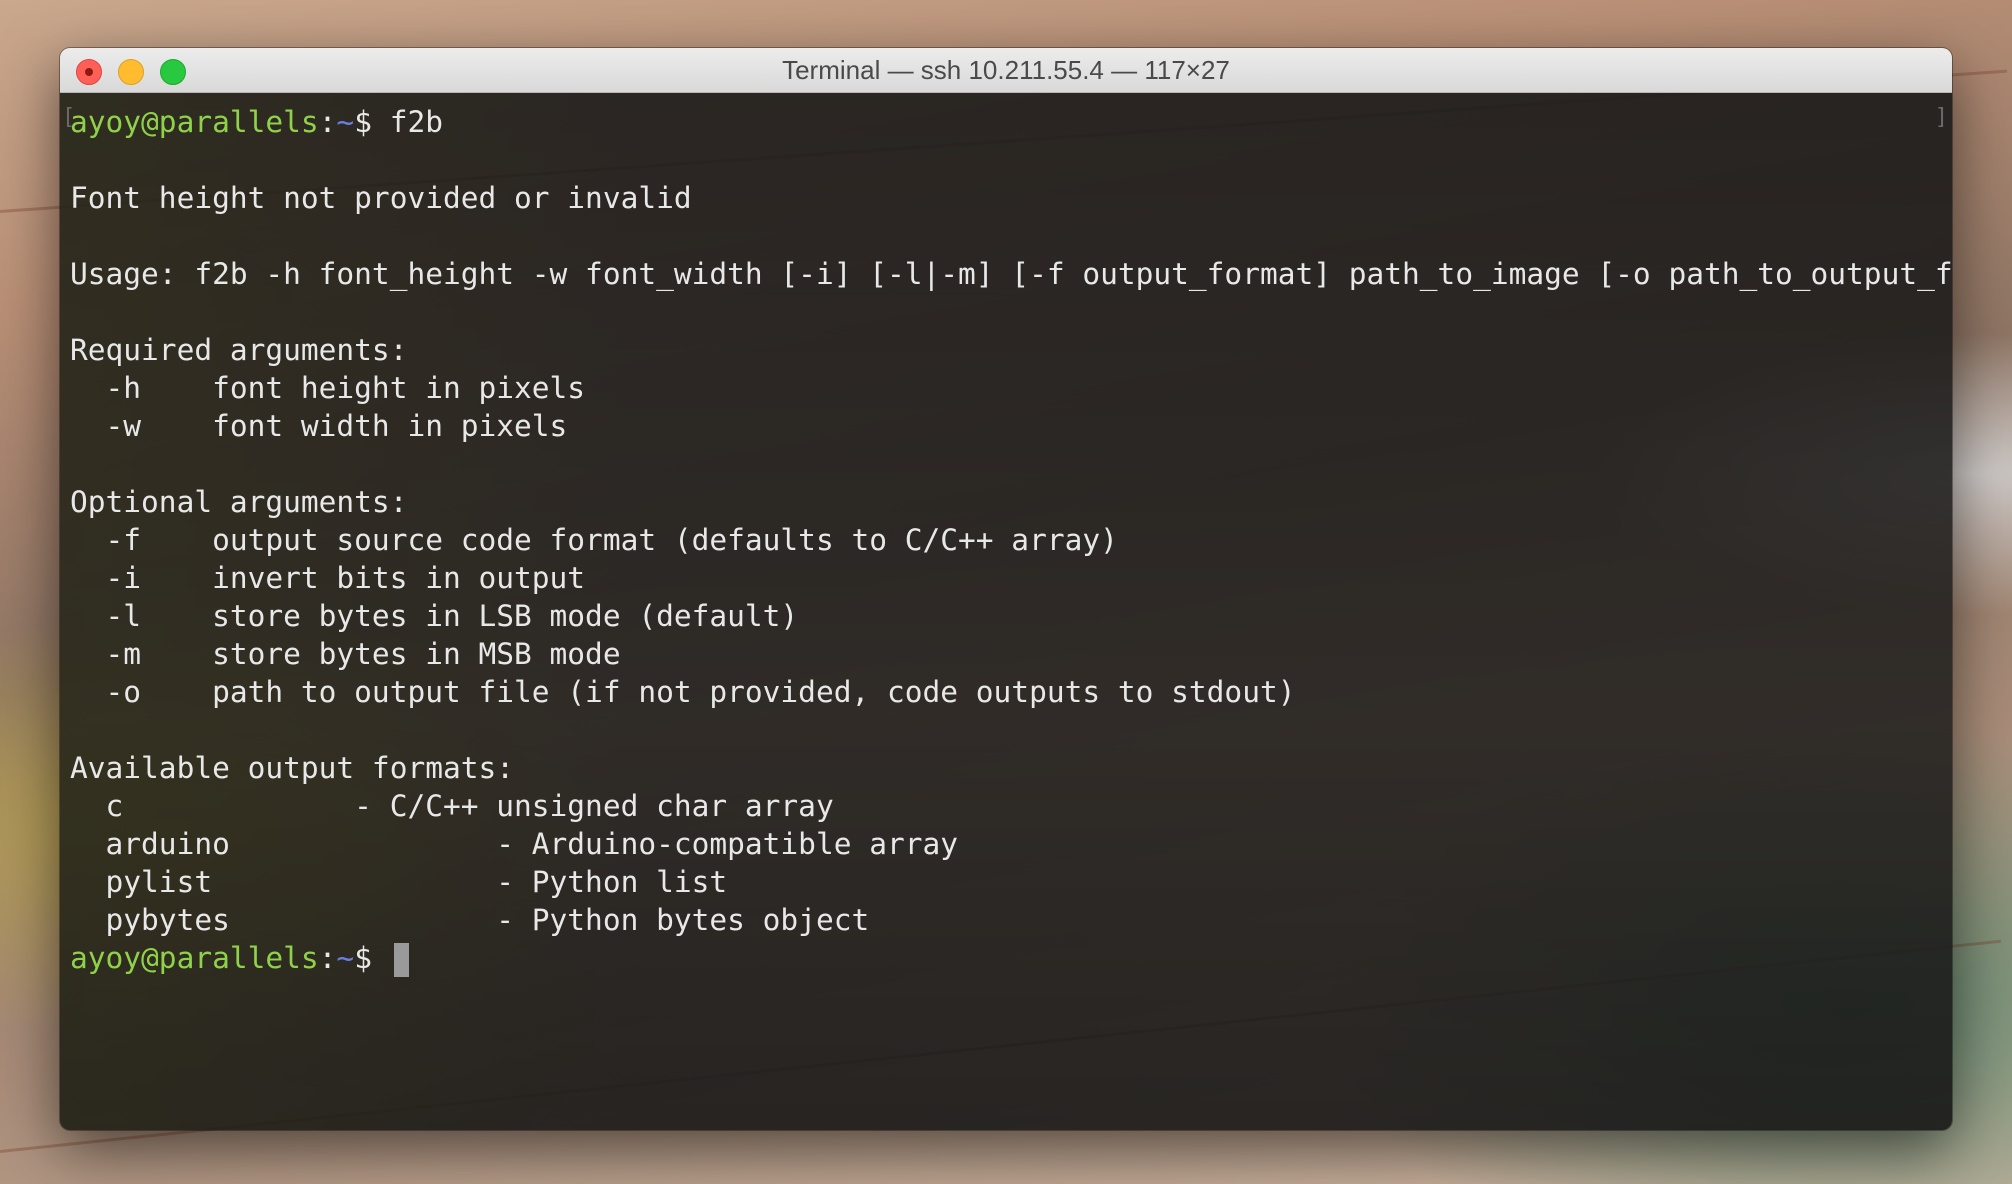  I want to click on output-line: Available output formats:, so click(292, 768).